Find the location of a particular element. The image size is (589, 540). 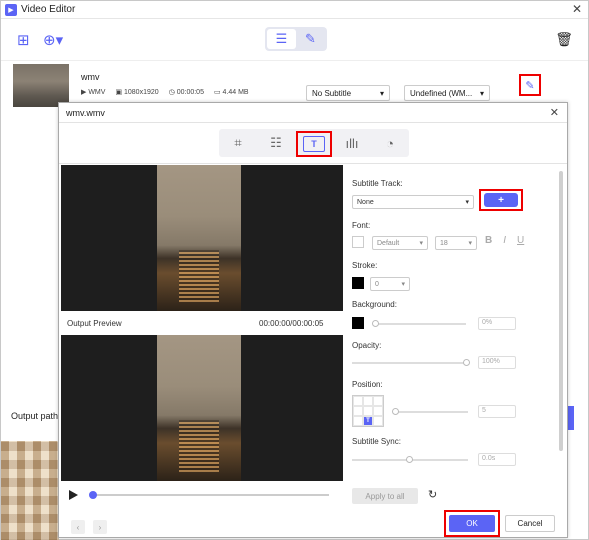

background-label: Background: is located at coordinates (374, 304).